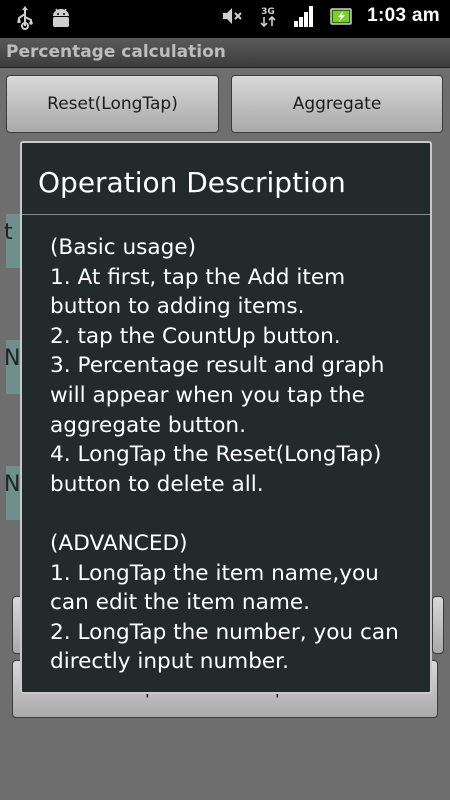  What do you see at coordinates (61, 17) in the screenshot?
I see `android-debug-icon` at bounding box center [61, 17].